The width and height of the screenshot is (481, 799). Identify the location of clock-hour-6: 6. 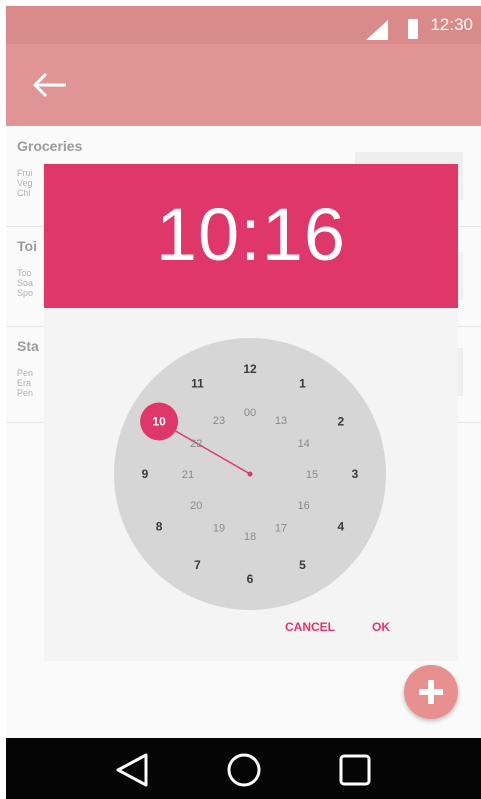
(250, 579).